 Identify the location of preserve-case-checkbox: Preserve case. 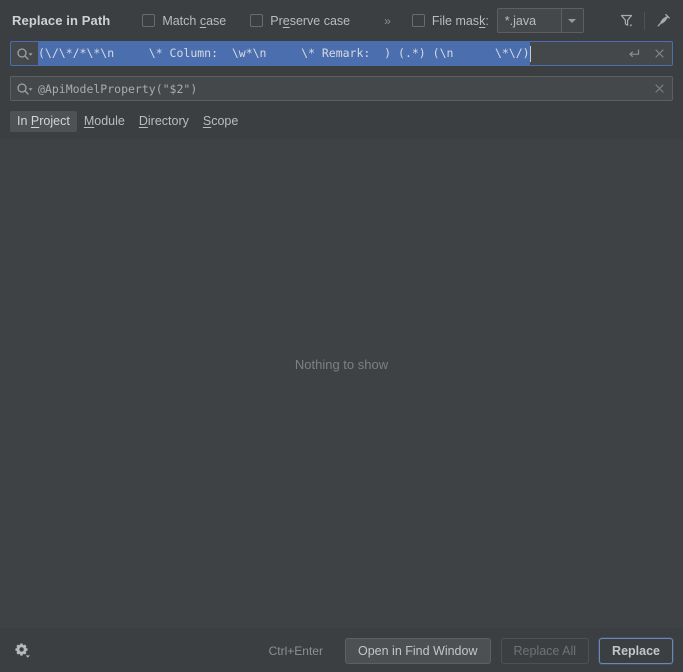
(300, 21).